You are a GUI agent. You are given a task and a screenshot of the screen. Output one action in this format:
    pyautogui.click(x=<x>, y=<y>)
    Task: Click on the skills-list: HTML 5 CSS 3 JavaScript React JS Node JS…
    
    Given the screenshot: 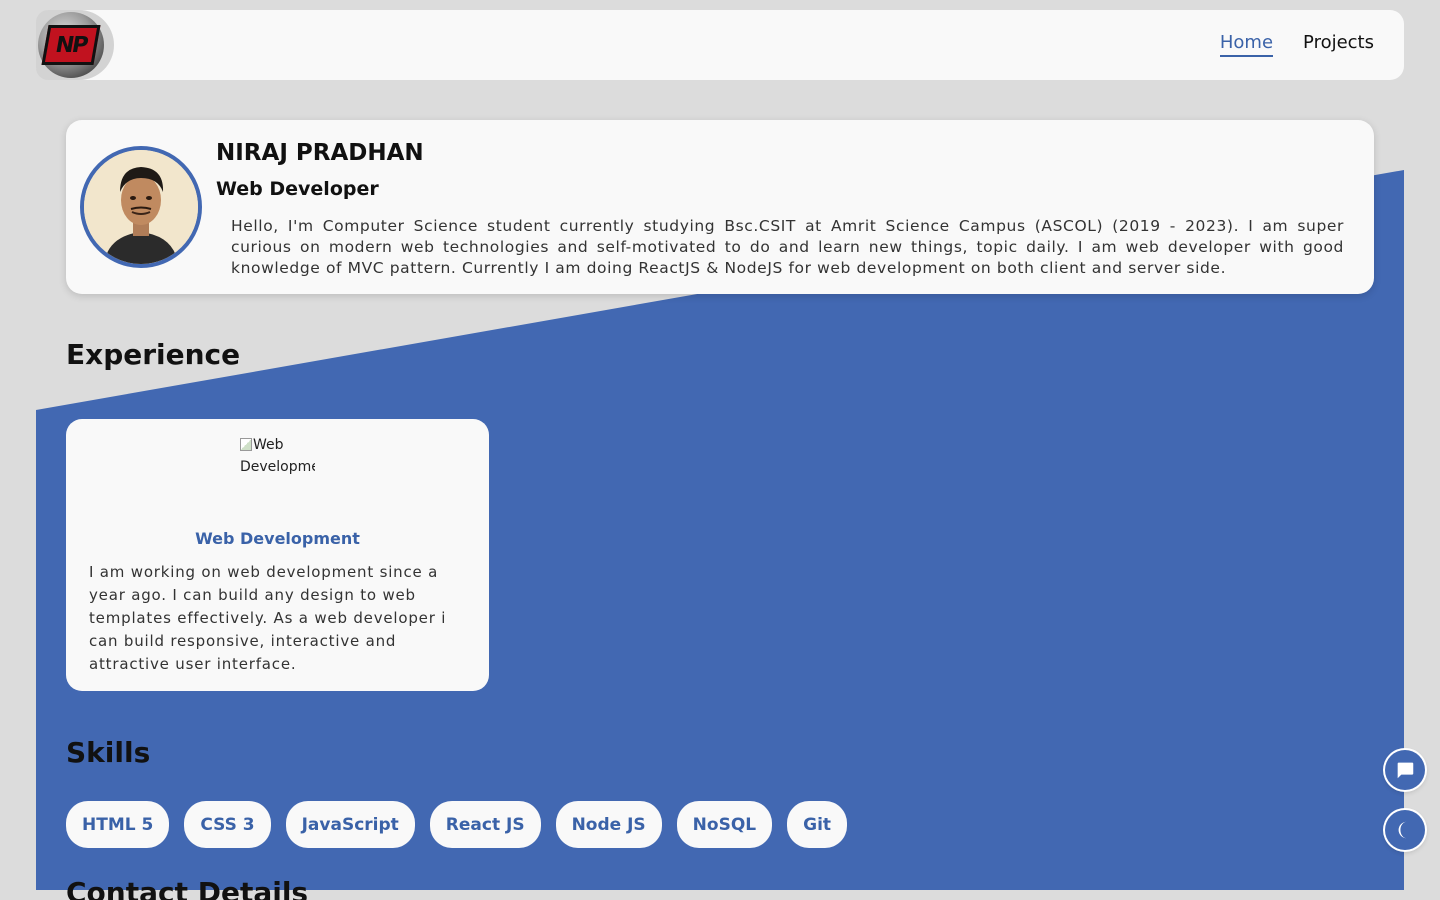 What is the action you would take?
    pyautogui.click(x=457, y=824)
    